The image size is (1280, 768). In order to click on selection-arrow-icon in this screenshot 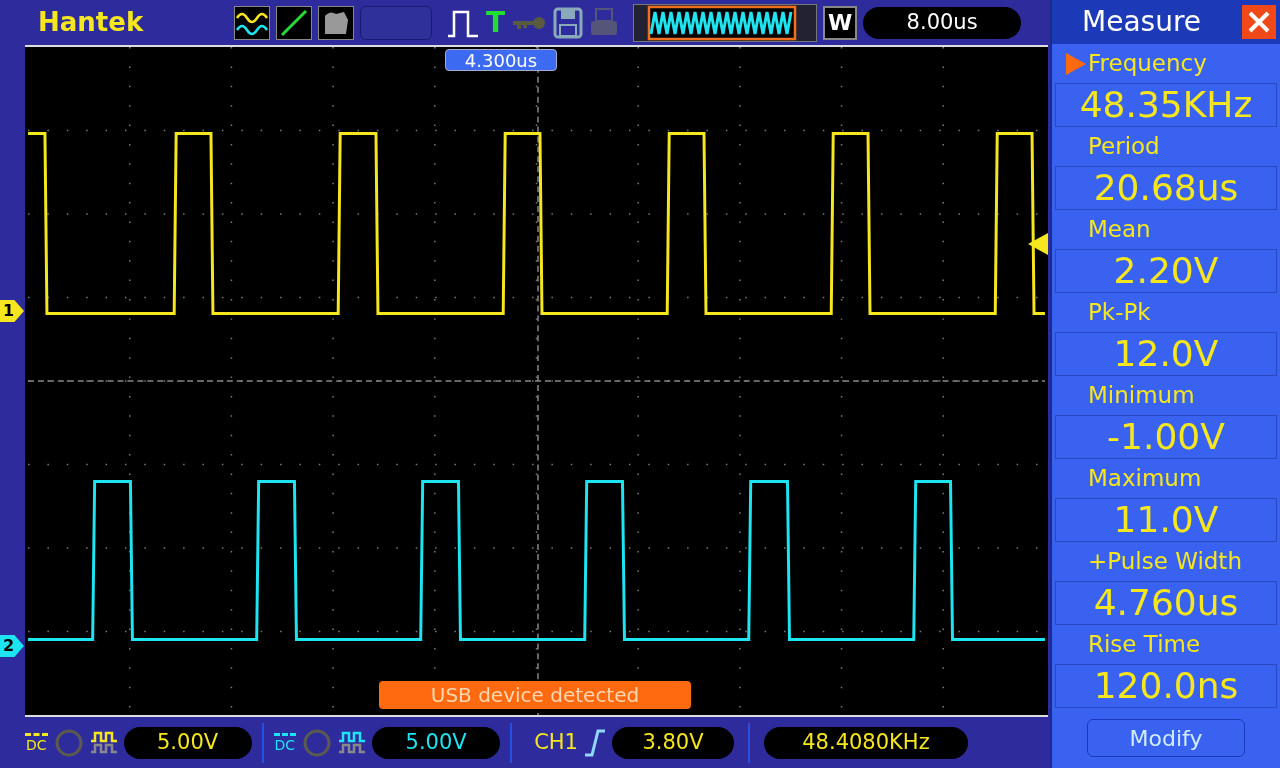, I will do `click(1076, 63)`.